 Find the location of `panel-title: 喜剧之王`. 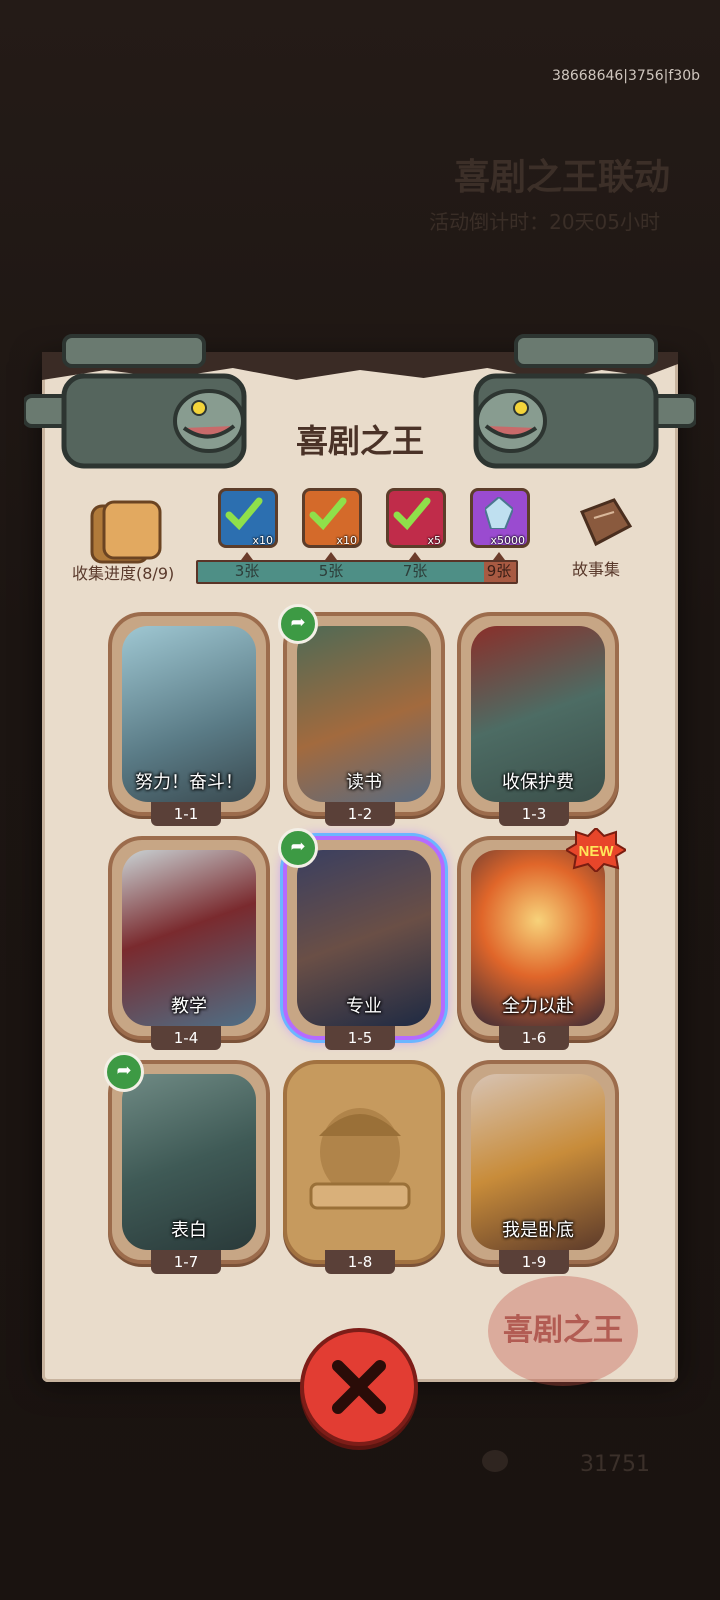

panel-title: 喜剧之王 is located at coordinates (359, 441).